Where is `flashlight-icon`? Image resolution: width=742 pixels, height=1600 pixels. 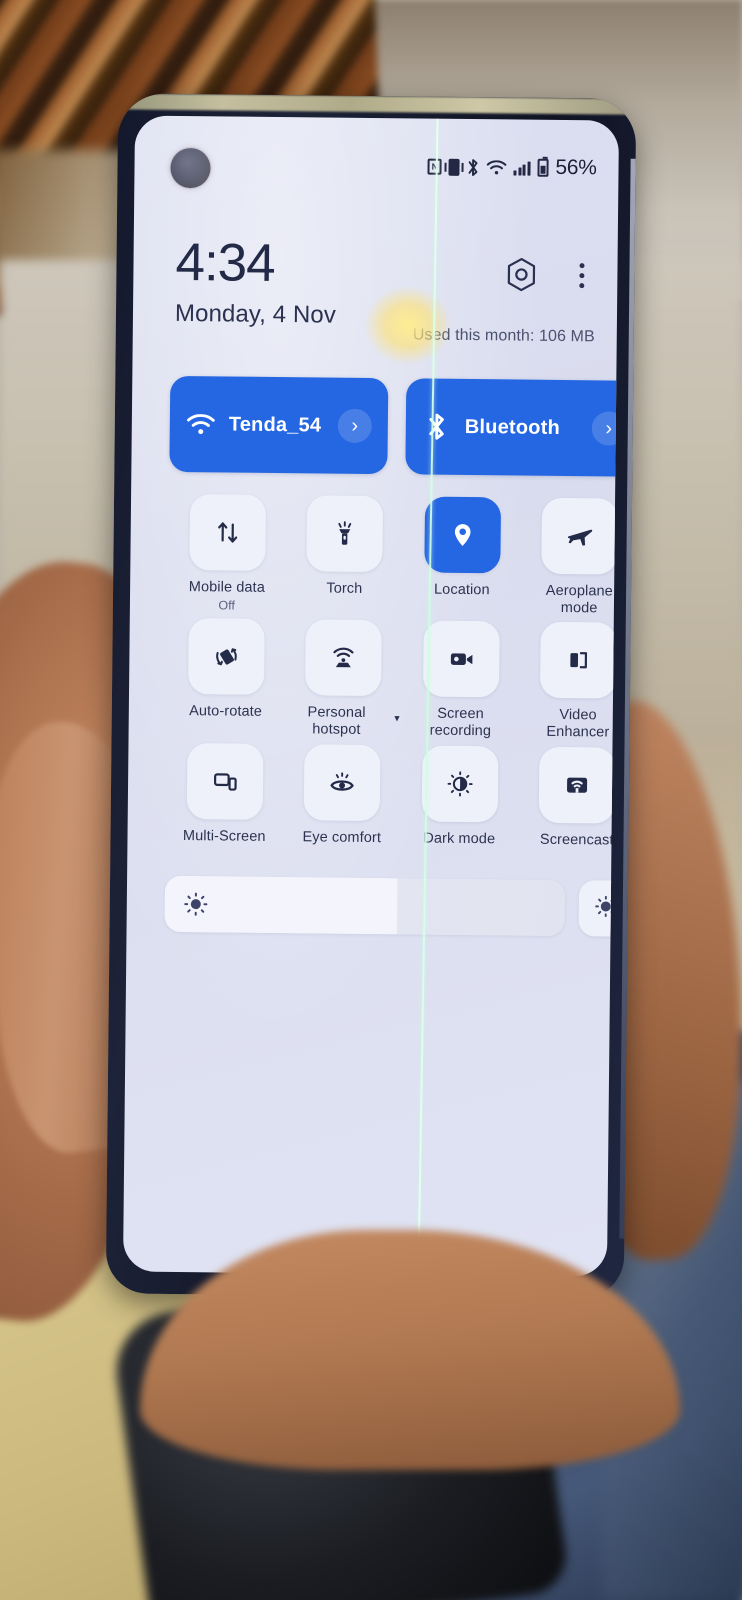 flashlight-icon is located at coordinates (345, 534).